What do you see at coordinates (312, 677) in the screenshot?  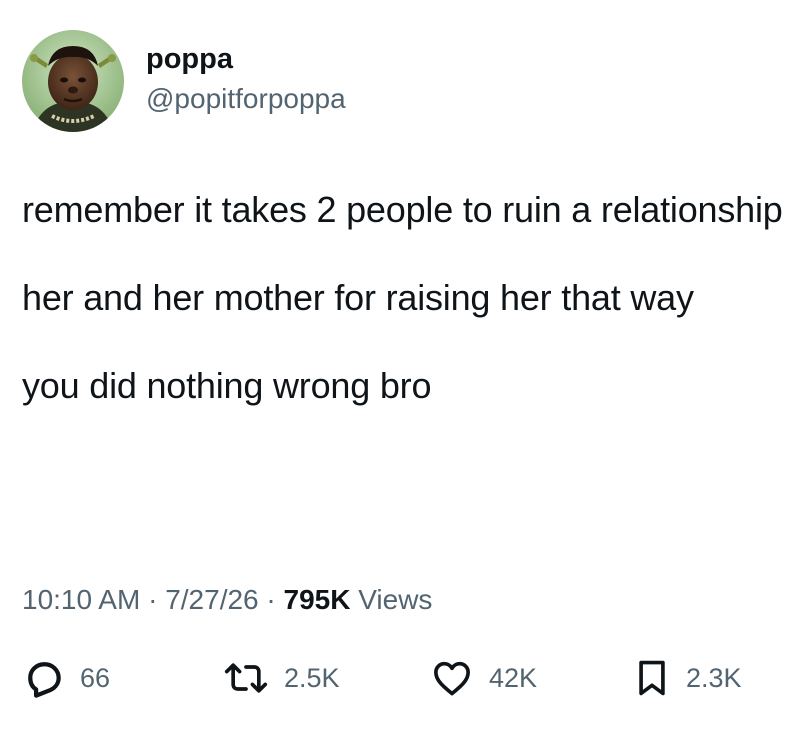 I see `repost-count: 2.5K` at bounding box center [312, 677].